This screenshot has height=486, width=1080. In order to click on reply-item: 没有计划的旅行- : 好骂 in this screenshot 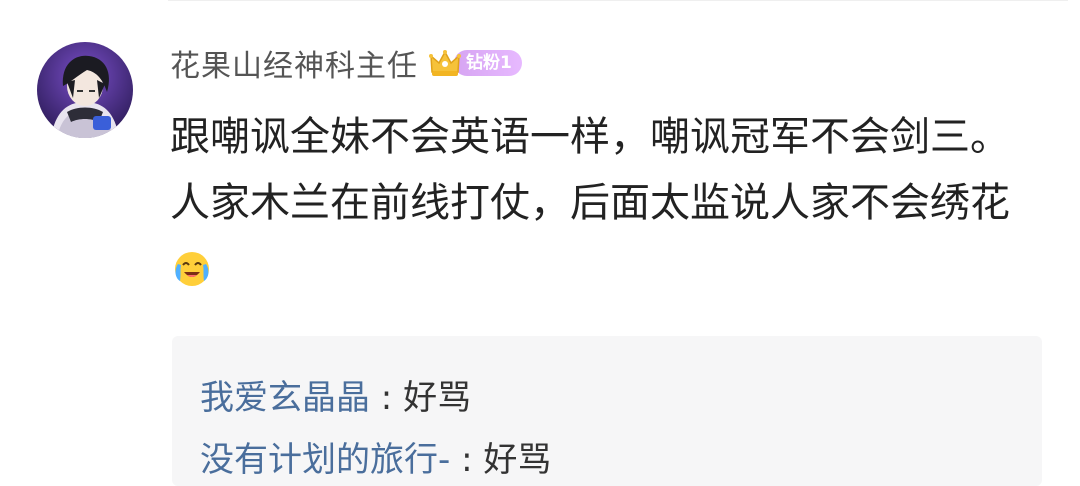, I will do `click(375, 456)`.